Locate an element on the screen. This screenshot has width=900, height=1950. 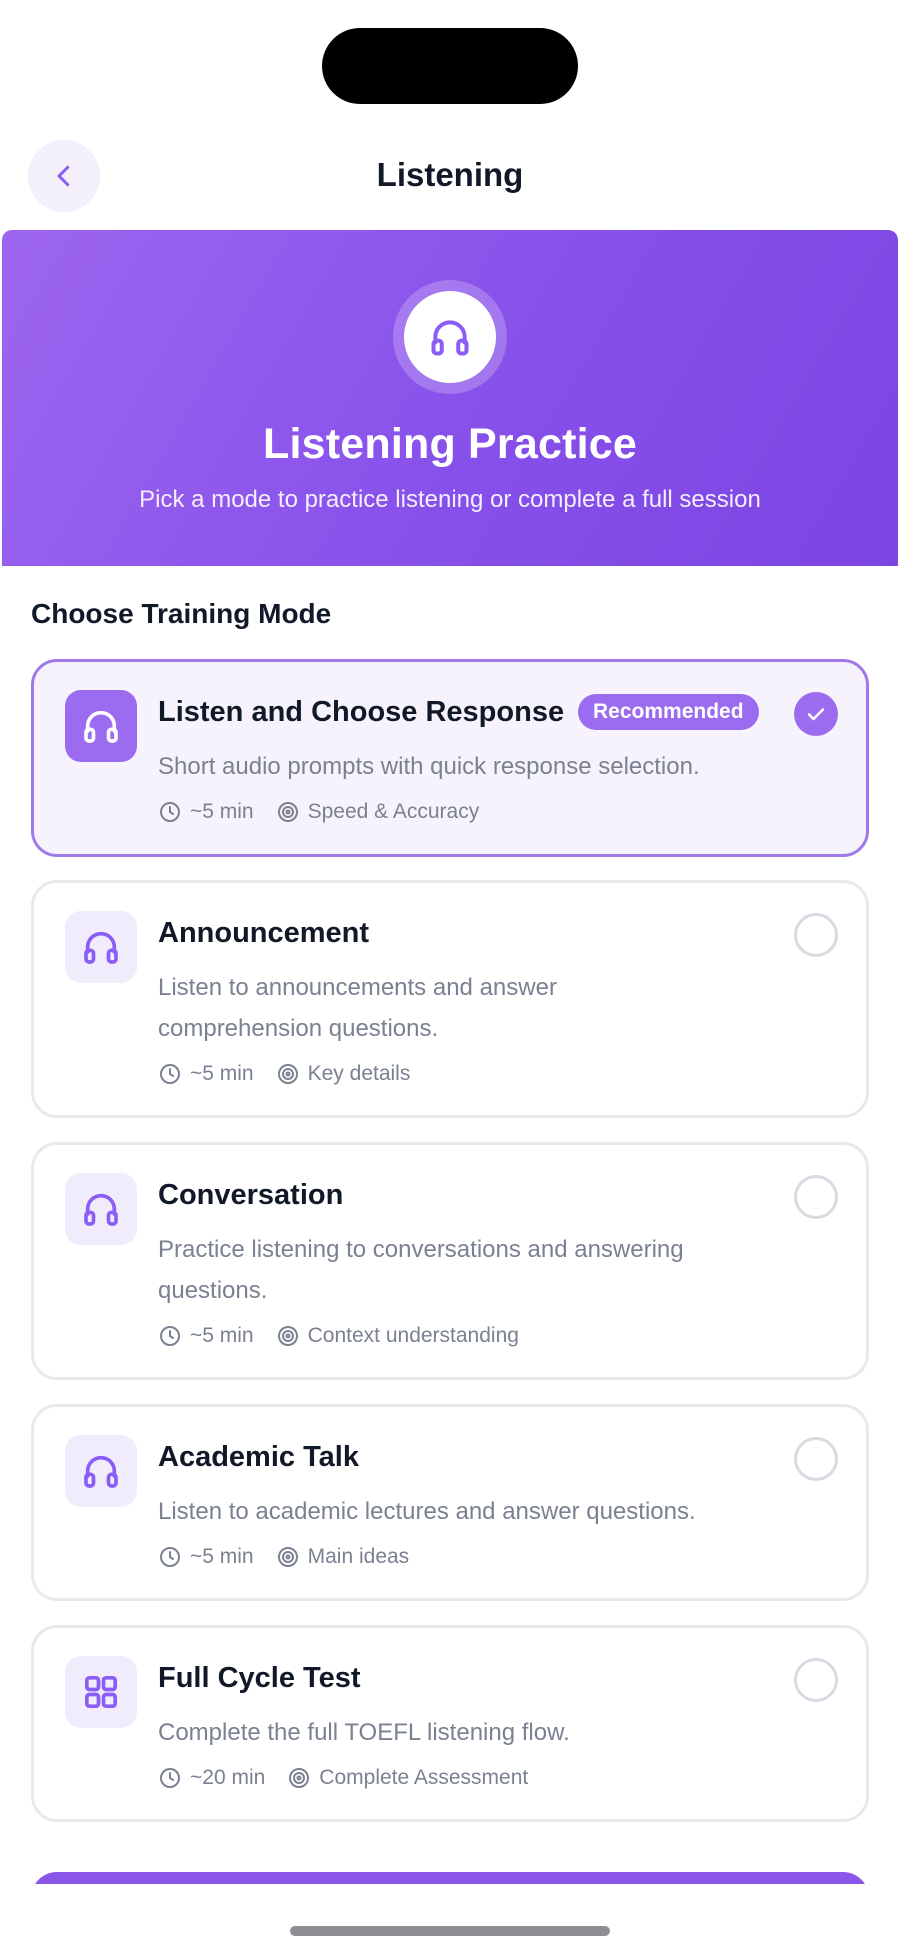
mode-title: Listen and Choose Response is located at coordinates (361, 712).